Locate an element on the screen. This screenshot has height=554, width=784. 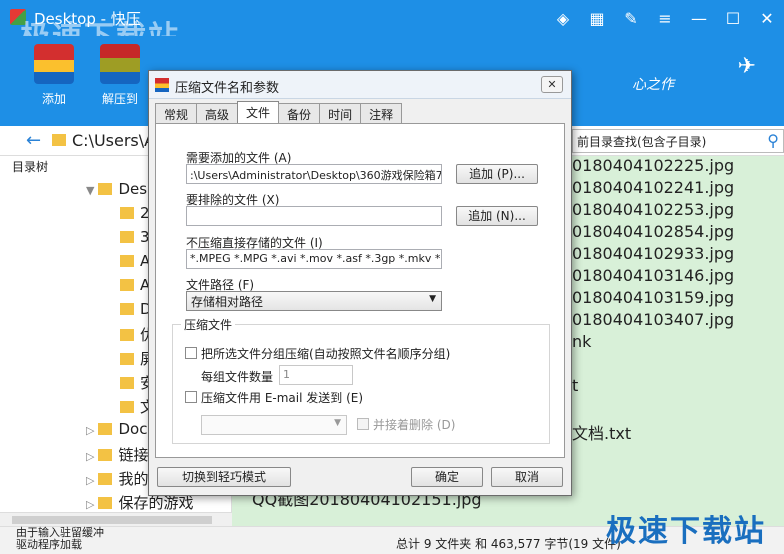
email-checkbox is located at coordinates (191, 397).